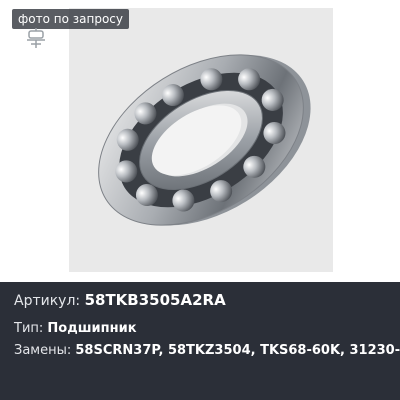  Describe the element at coordinates (70, 19) in the screenshot. I see `photo-on-request-badge: фото по запросу` at that location.